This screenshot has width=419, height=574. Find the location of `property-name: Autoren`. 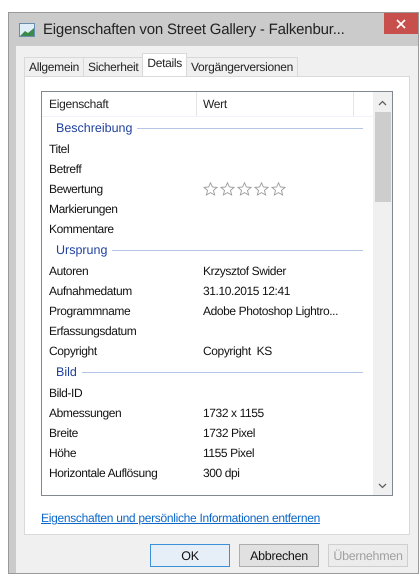

property-name: Autoren is located at coordinates (69, 271).